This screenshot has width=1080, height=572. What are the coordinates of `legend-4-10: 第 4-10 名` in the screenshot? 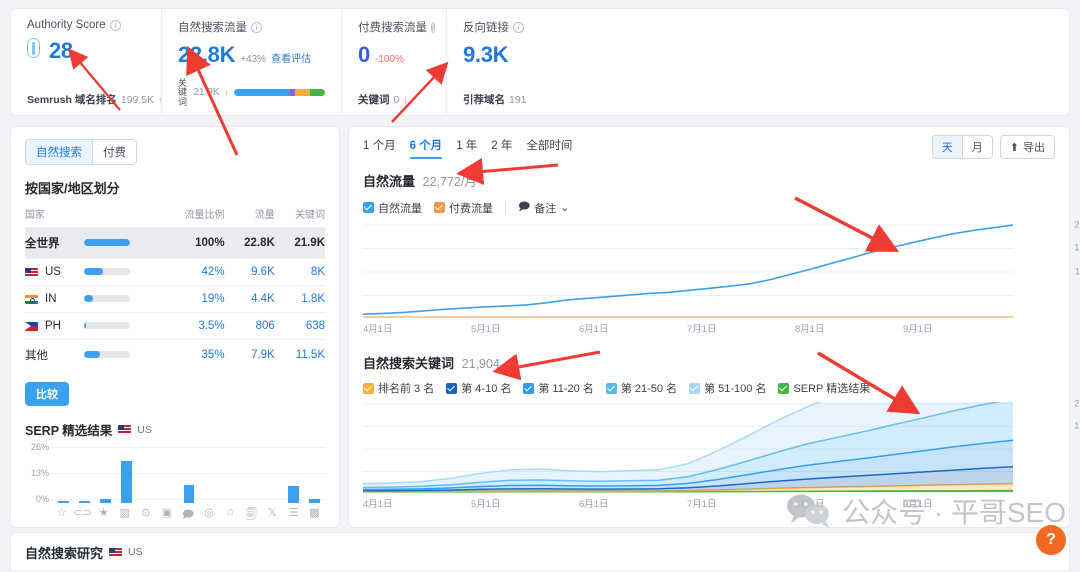 It's located at (478, 388).